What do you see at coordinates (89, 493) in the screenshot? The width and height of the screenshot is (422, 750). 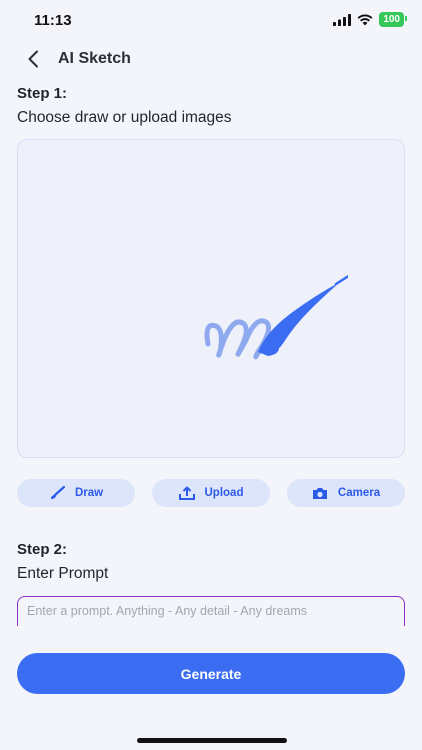 I see `draw-button-label: Draw` at bounding box center [89, 493].